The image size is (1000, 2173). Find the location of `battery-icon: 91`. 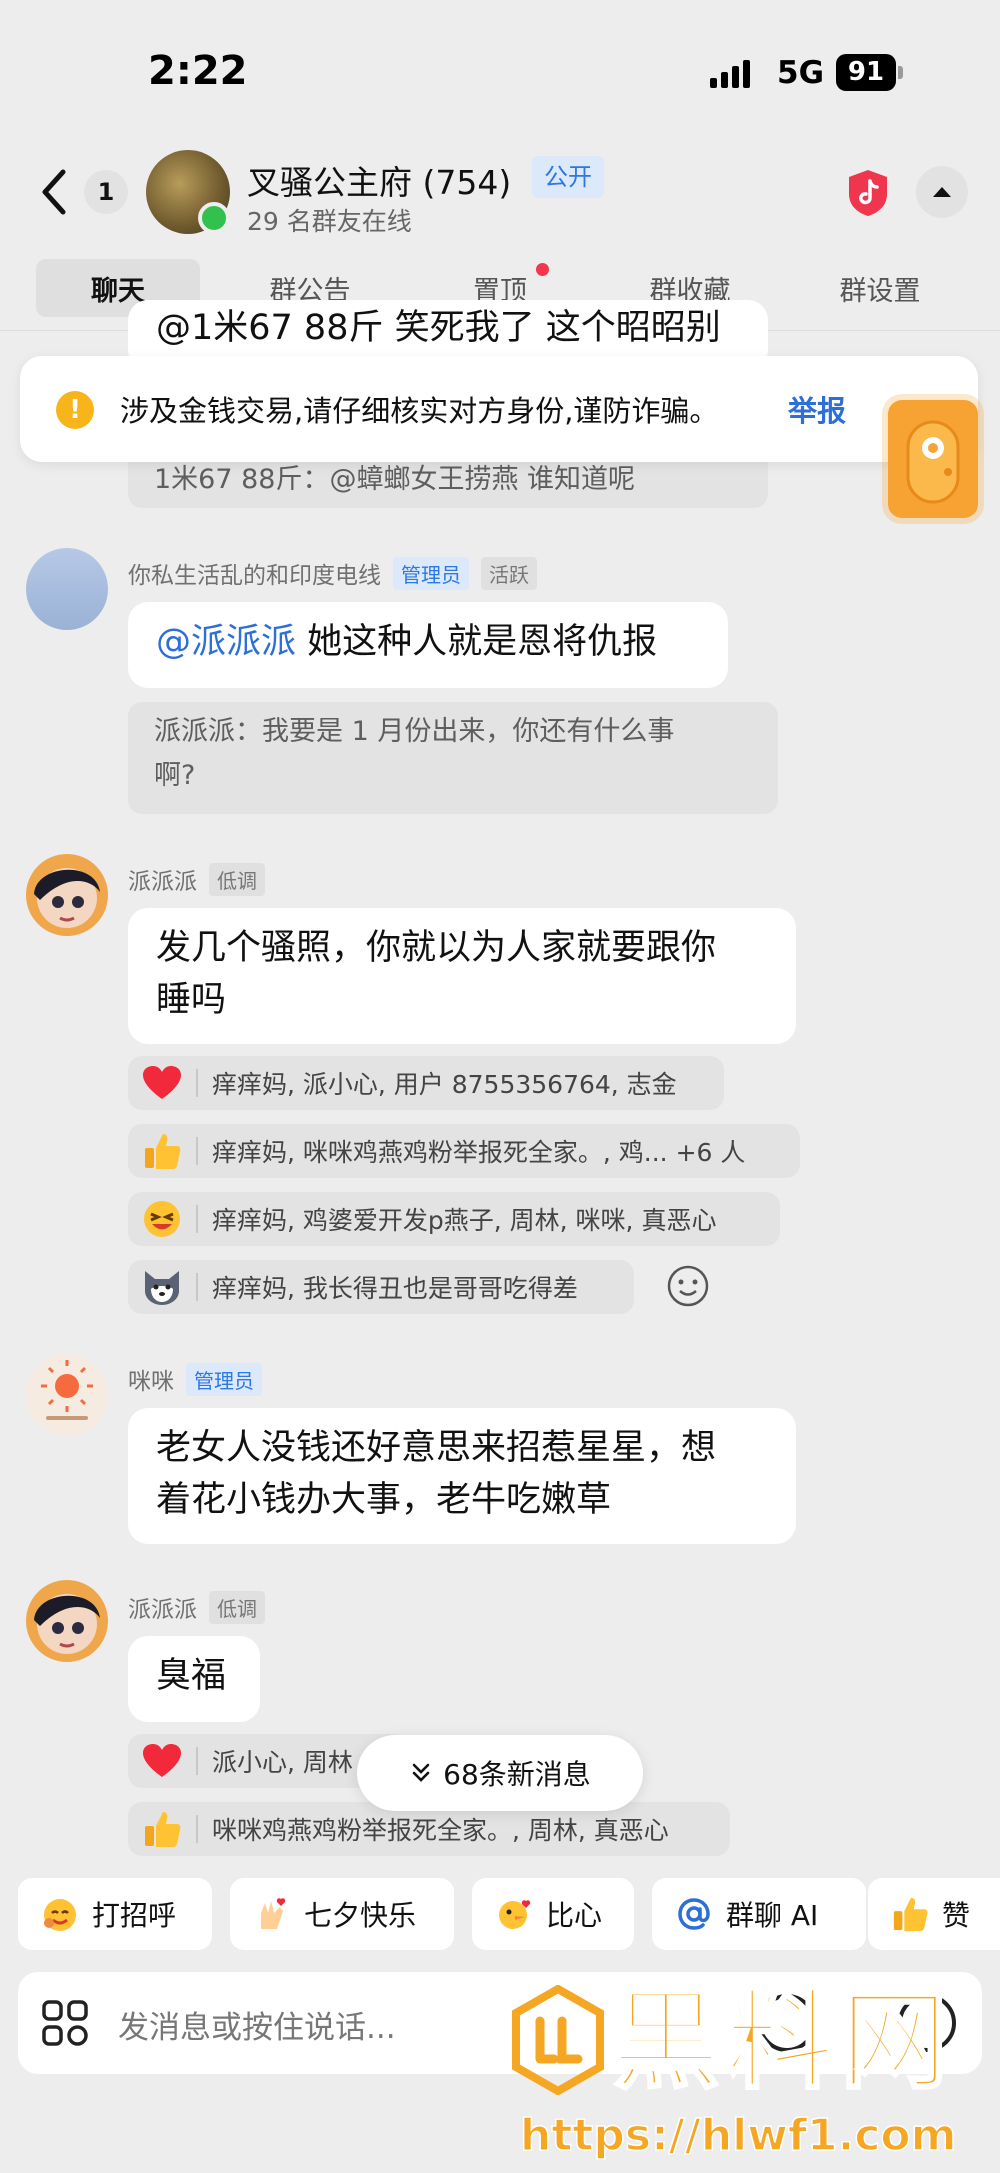

battery-icon: 91 is located at coordinates (866, 72).